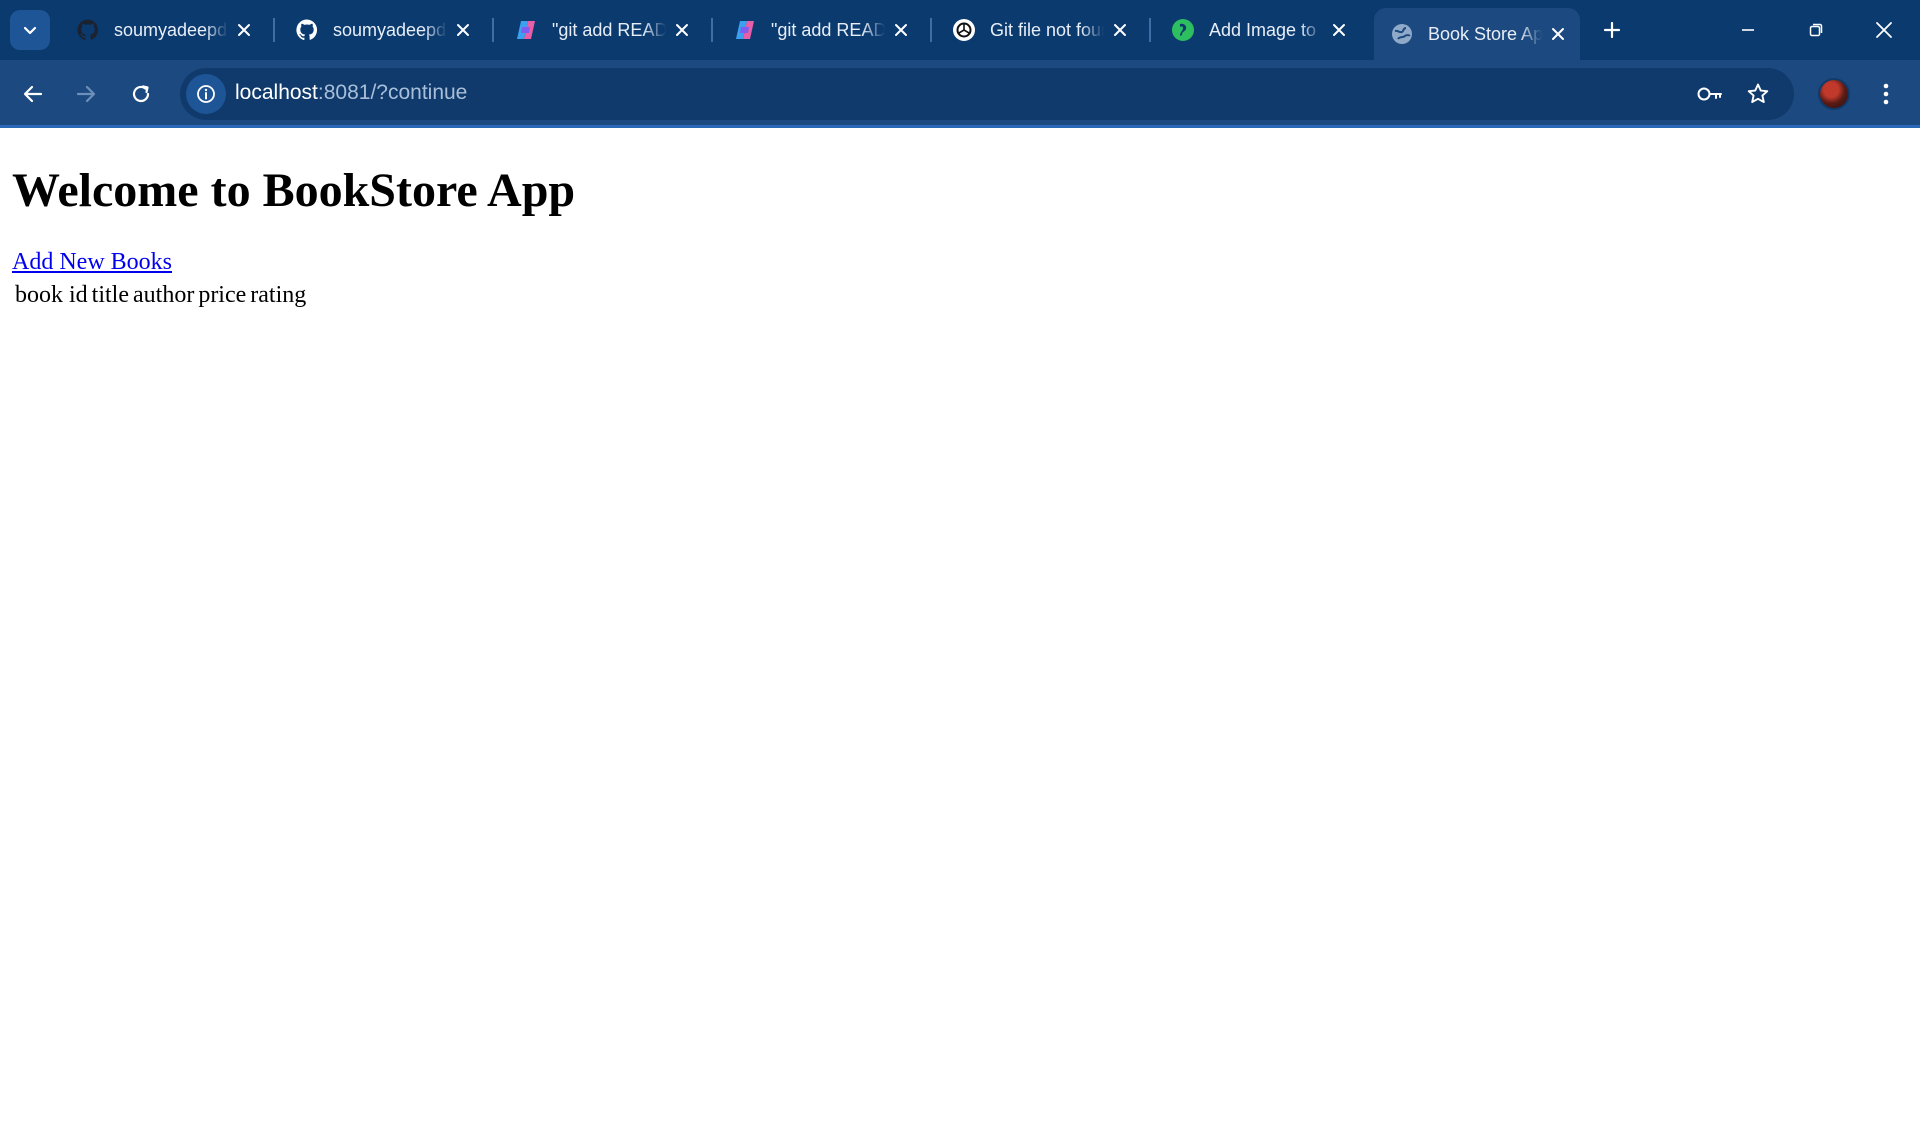 Image resolution: width=1920 pixels, height=1128 pixels. I want to click on url-text: localhost:8081/?continue, so click(351, 93).